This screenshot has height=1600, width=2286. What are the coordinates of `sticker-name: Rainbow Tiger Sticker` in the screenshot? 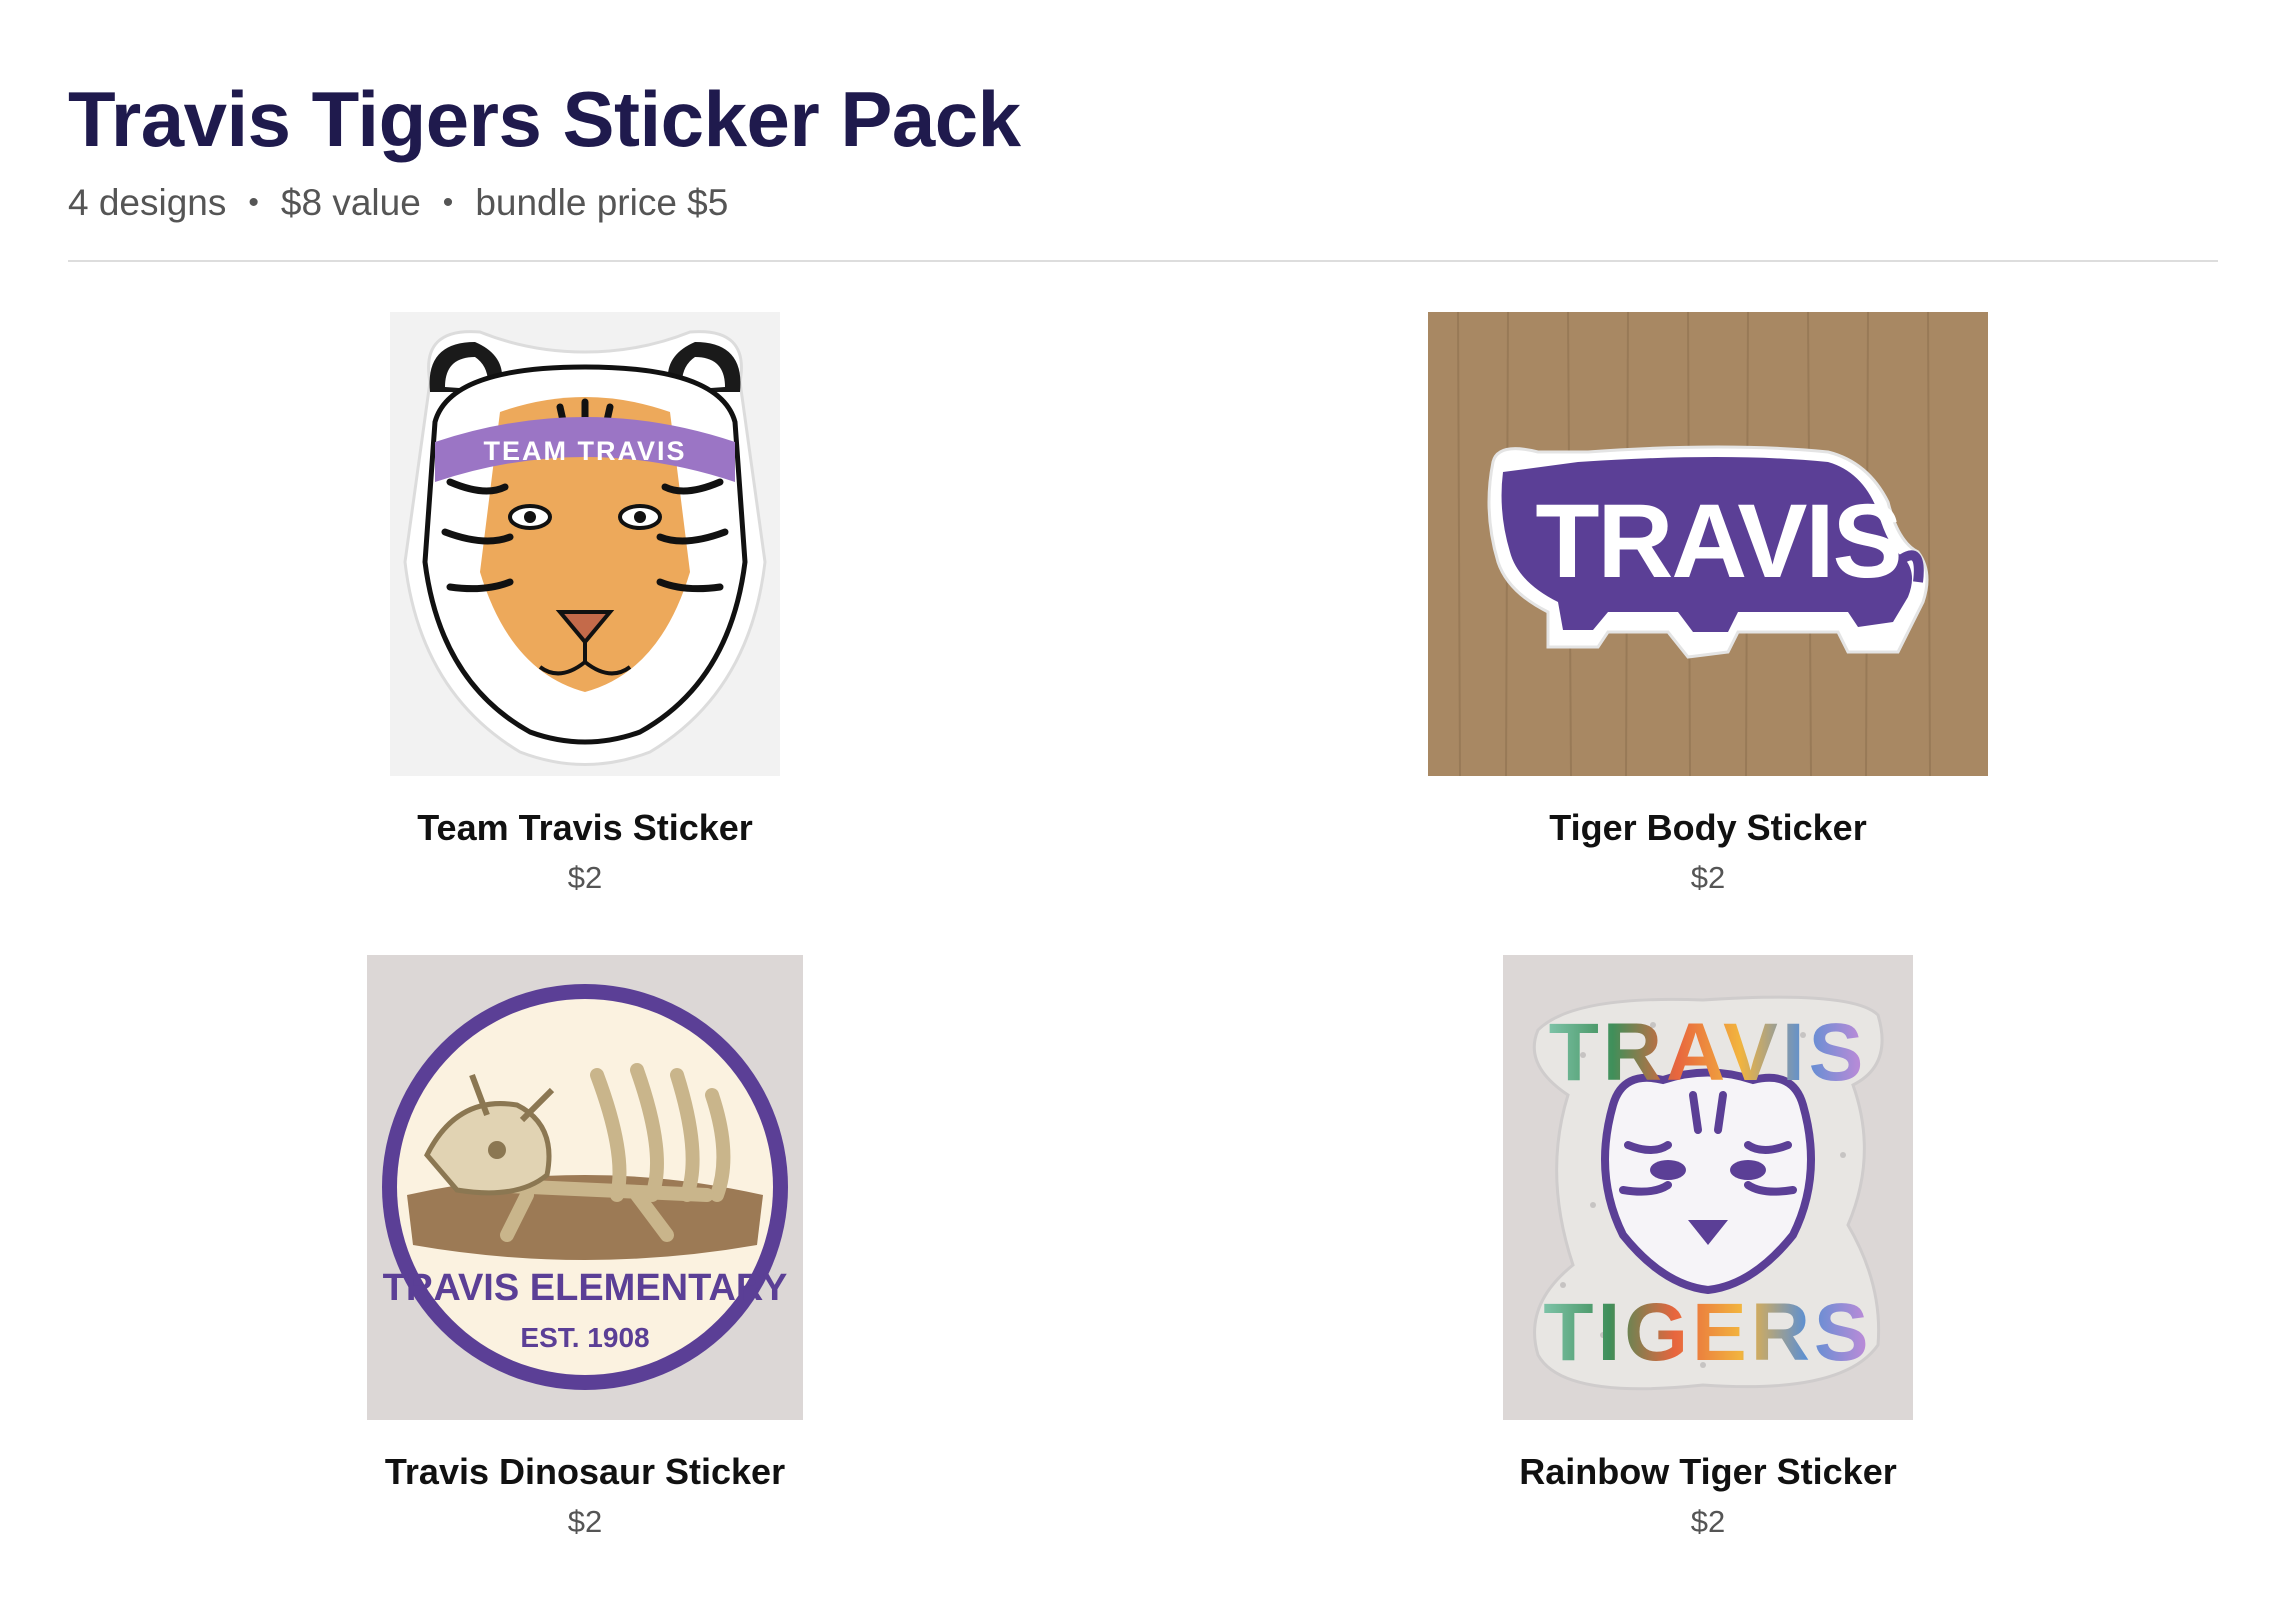 It's located at (1708, 1472).